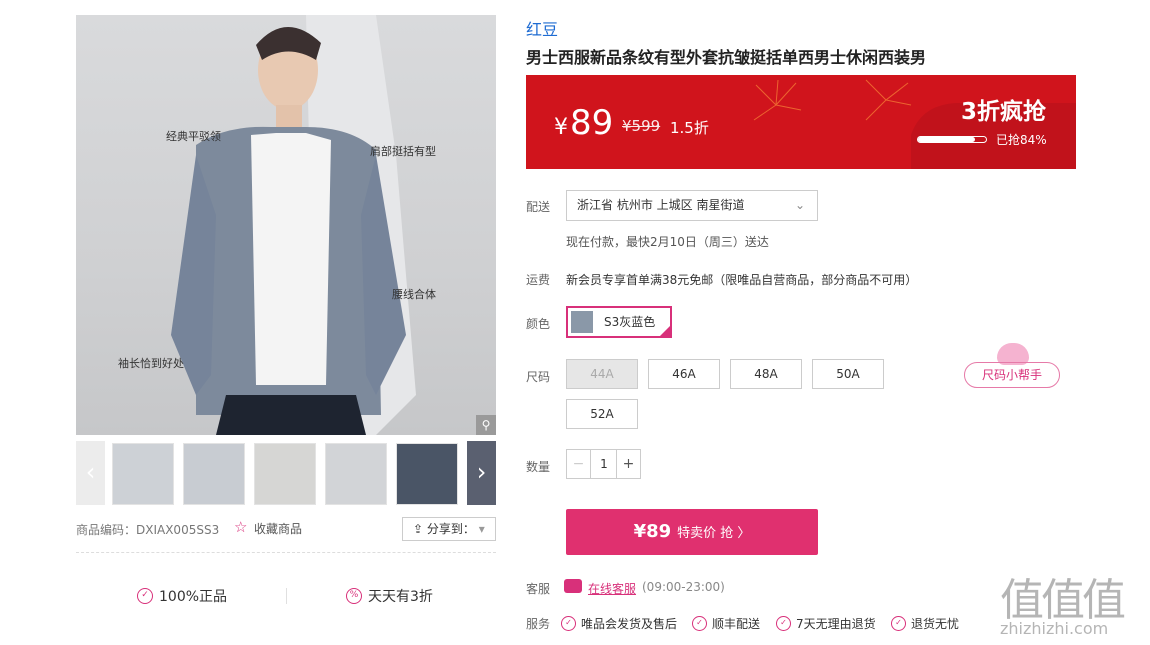 The height and width of the screenshot is (645, 1150). Describe the element at coordinates (481, 529) in the screenshot. I see `caret-down-icon: ▾` at that location.